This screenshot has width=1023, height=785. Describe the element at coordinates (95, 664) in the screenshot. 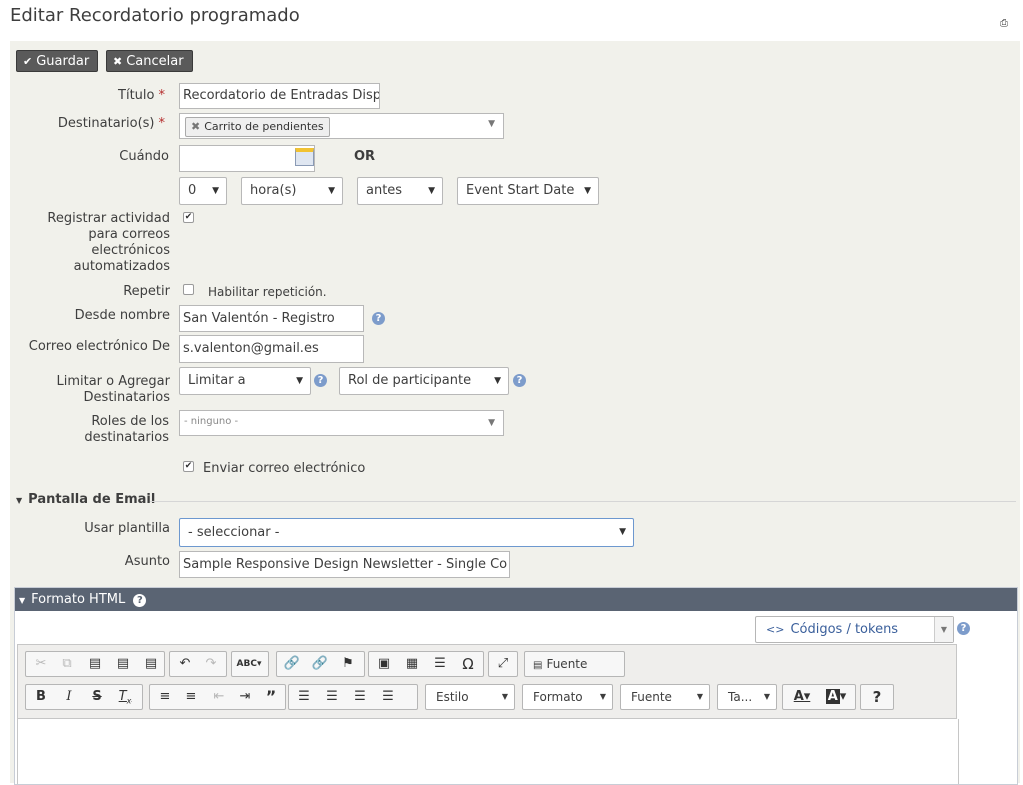

I see `paste-icon: ▤` at that location.